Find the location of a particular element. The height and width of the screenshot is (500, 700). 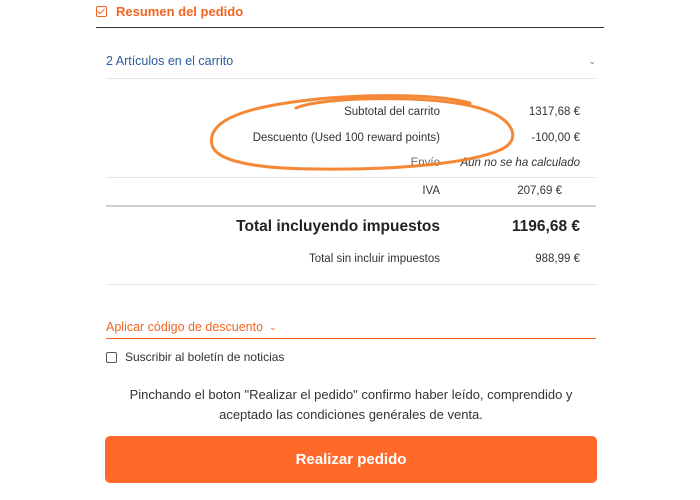

shipping-value: Aún no se ha calculado is located at coordinates (520, 163).